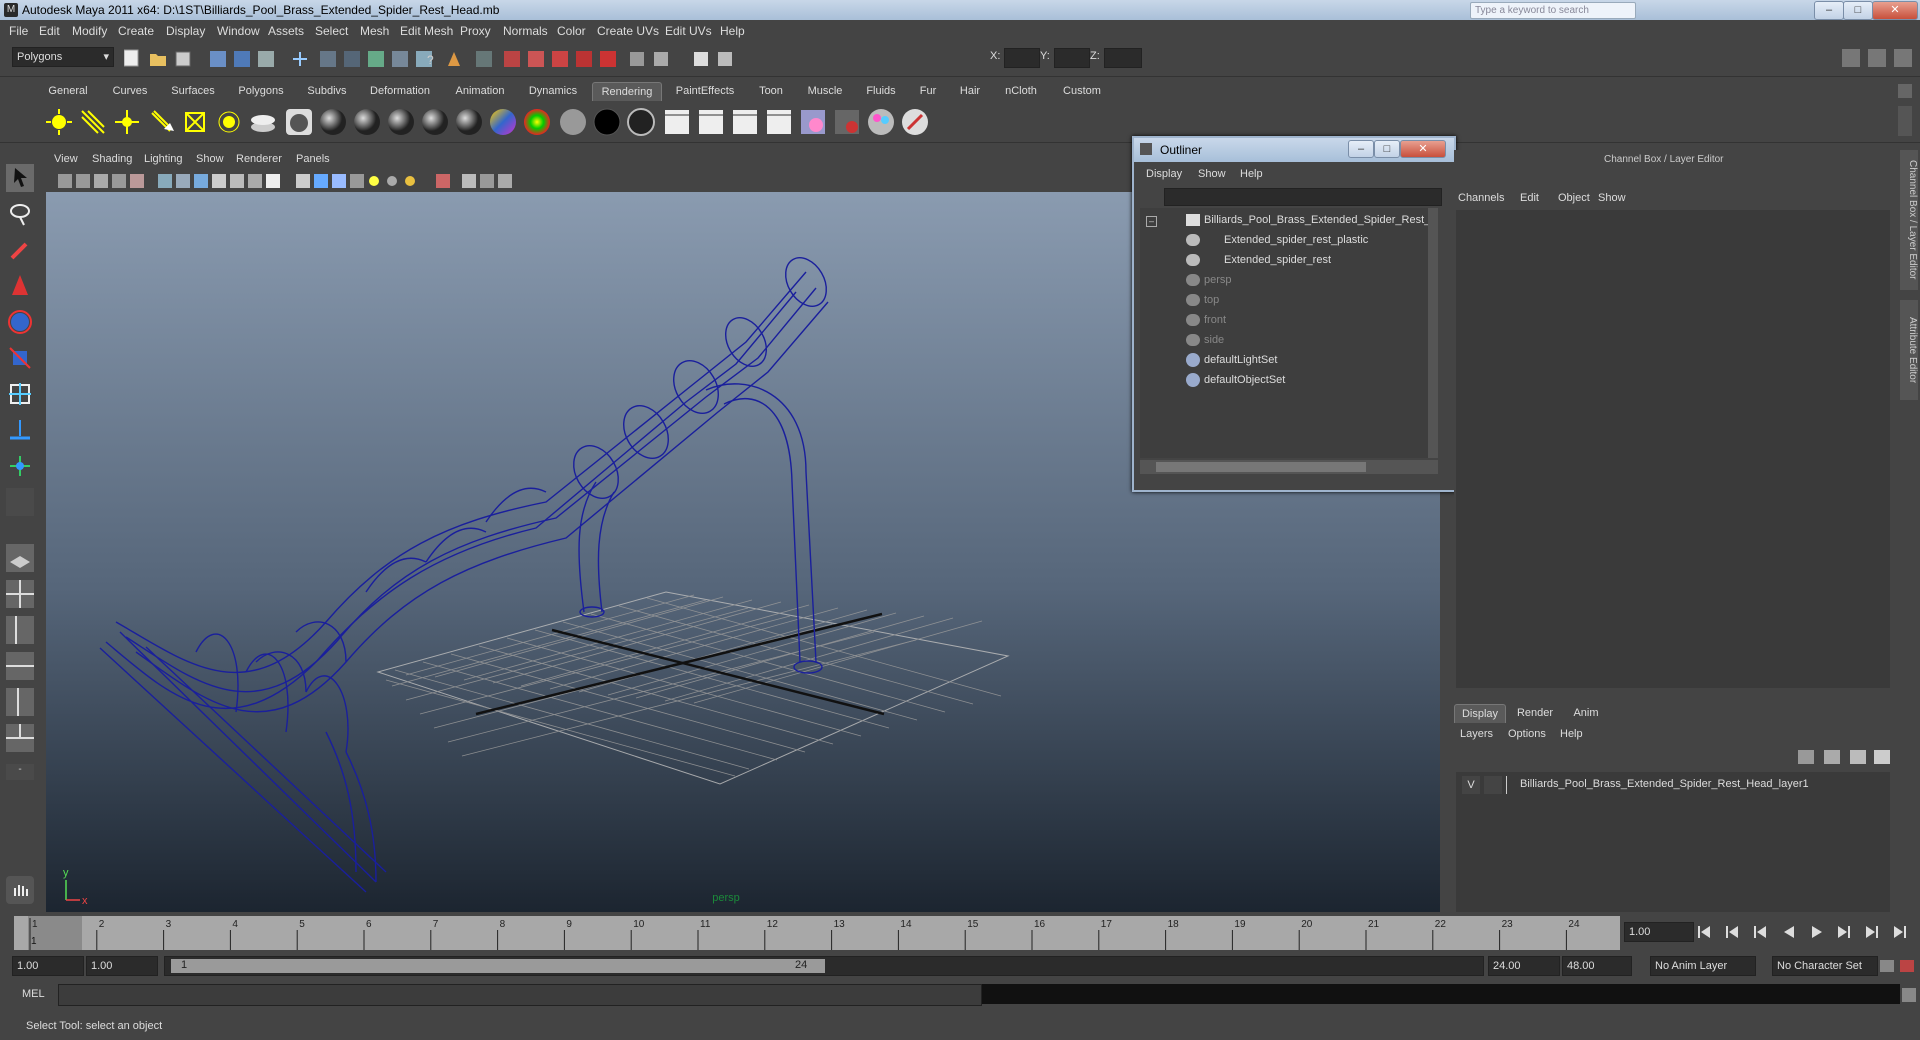 Image resolution: width=1920 pixels, height=1040 pixels. What do you see at coordinates (195, 122) in the screenshot?
I see `area-light-icon` at bounding box center [195, 122].